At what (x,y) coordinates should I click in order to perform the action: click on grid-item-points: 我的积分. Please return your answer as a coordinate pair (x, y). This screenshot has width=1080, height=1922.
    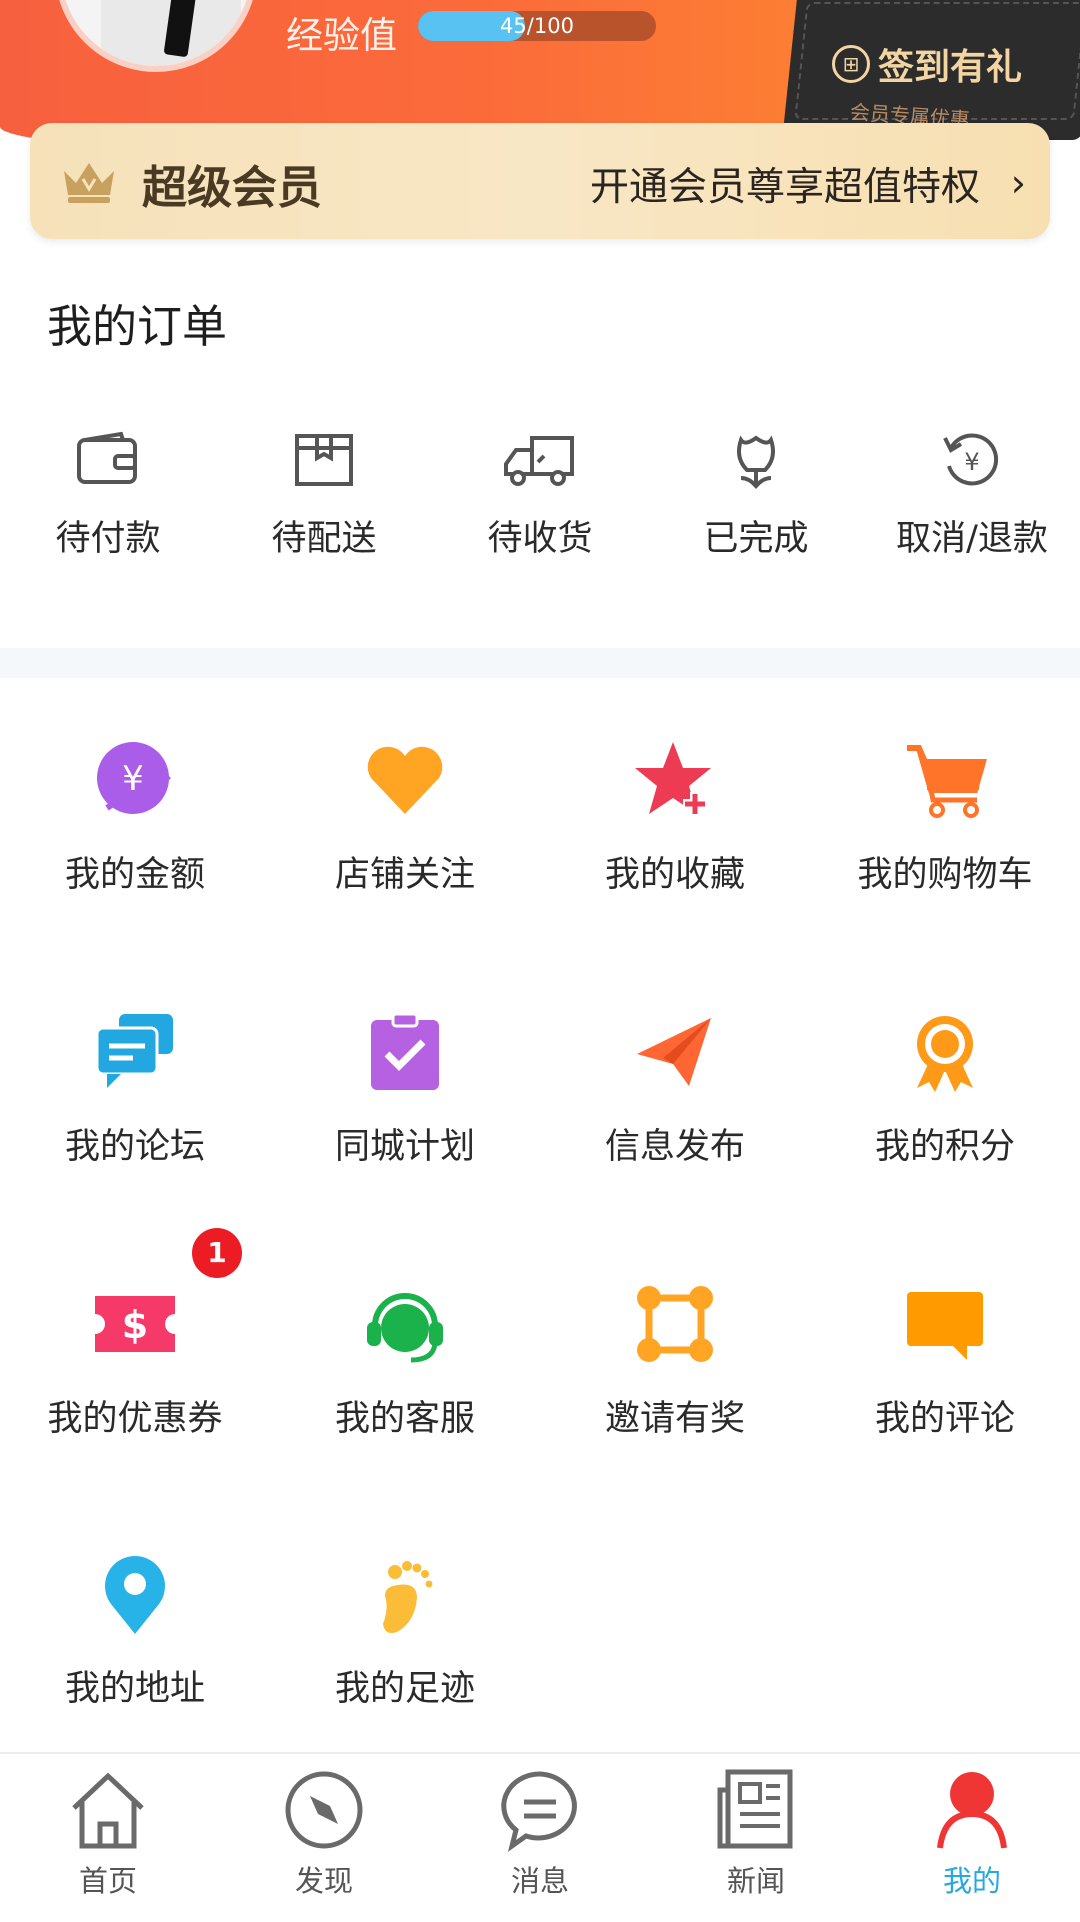
    Looking at the image, I should click on (945, 1089).